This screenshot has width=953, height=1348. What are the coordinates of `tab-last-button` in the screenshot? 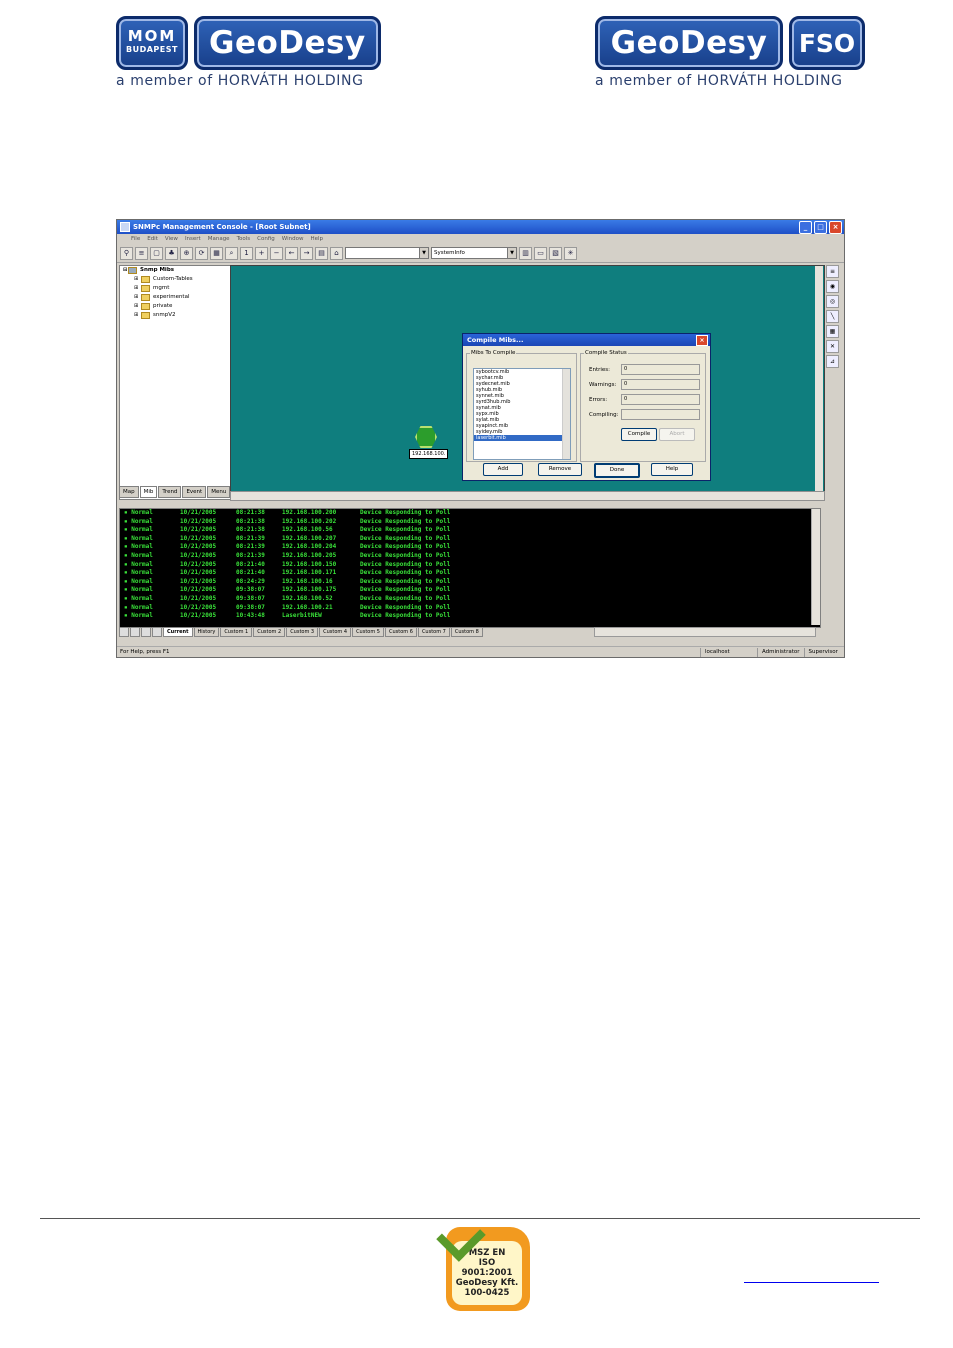 It's located at (157, 632).